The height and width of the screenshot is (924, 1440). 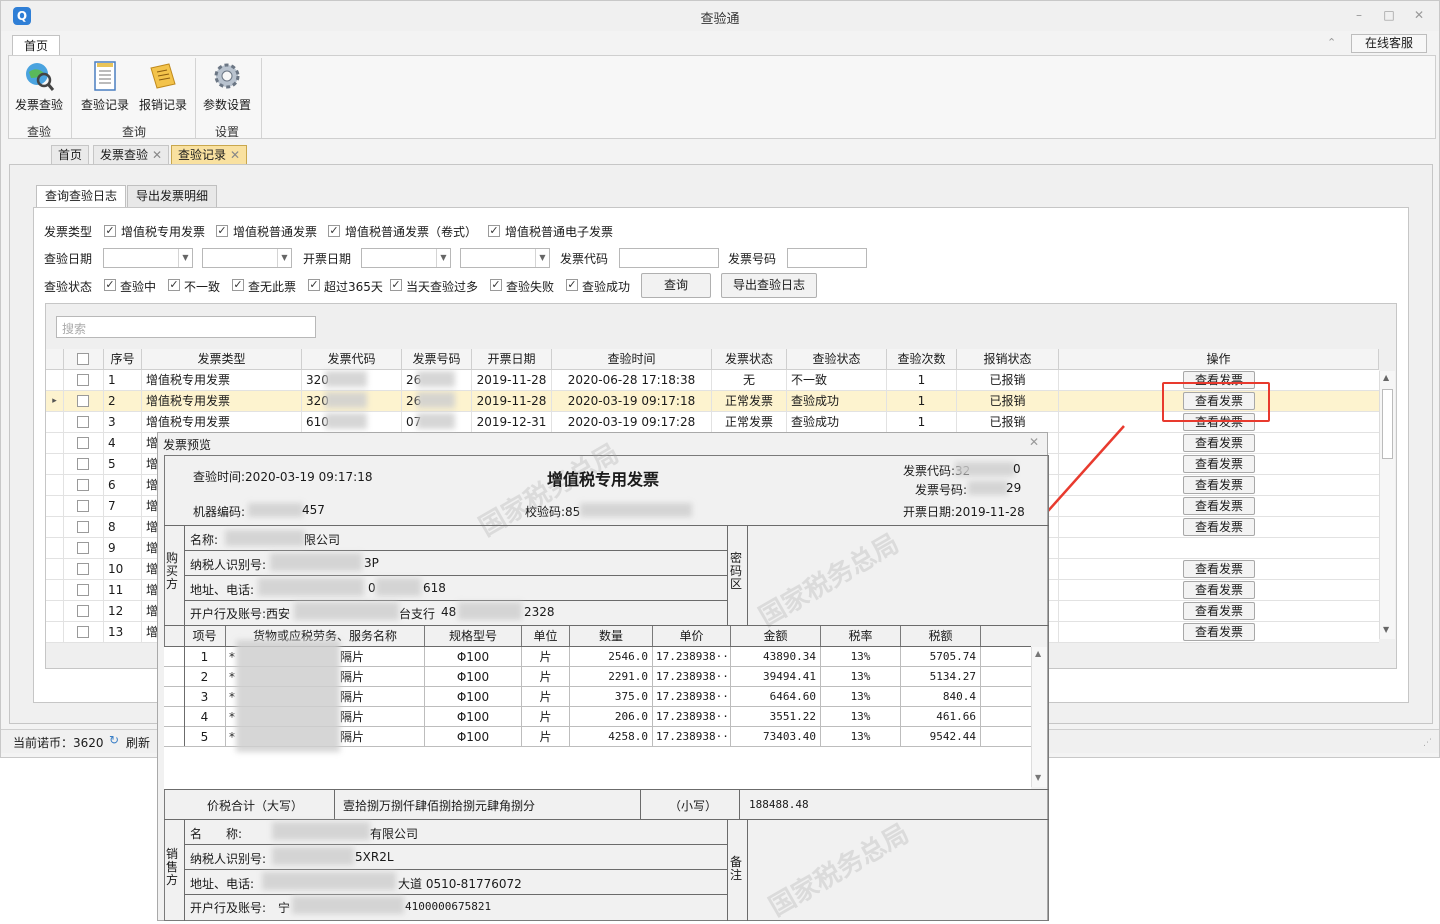 I want to click on grid-search-input: 搜索, so click(x=186, y=327).